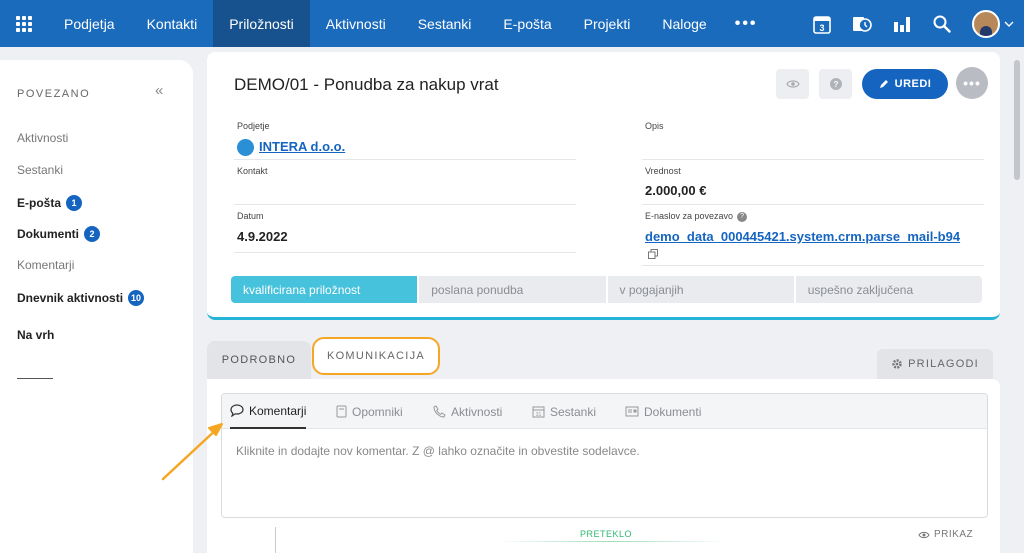  I want to click on more-actions-button: •••, so click(972, 83).